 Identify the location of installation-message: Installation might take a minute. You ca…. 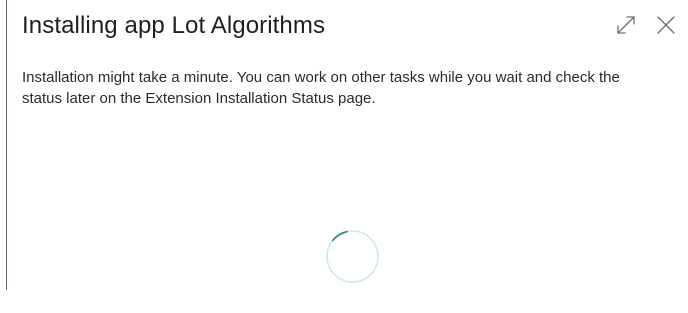
(321, 88).